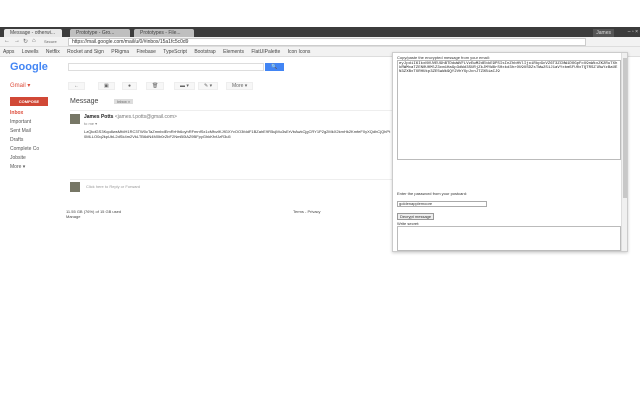 This screenshot has height=400, width=640. I want to click on google-logo: Google, so click(29, 67).